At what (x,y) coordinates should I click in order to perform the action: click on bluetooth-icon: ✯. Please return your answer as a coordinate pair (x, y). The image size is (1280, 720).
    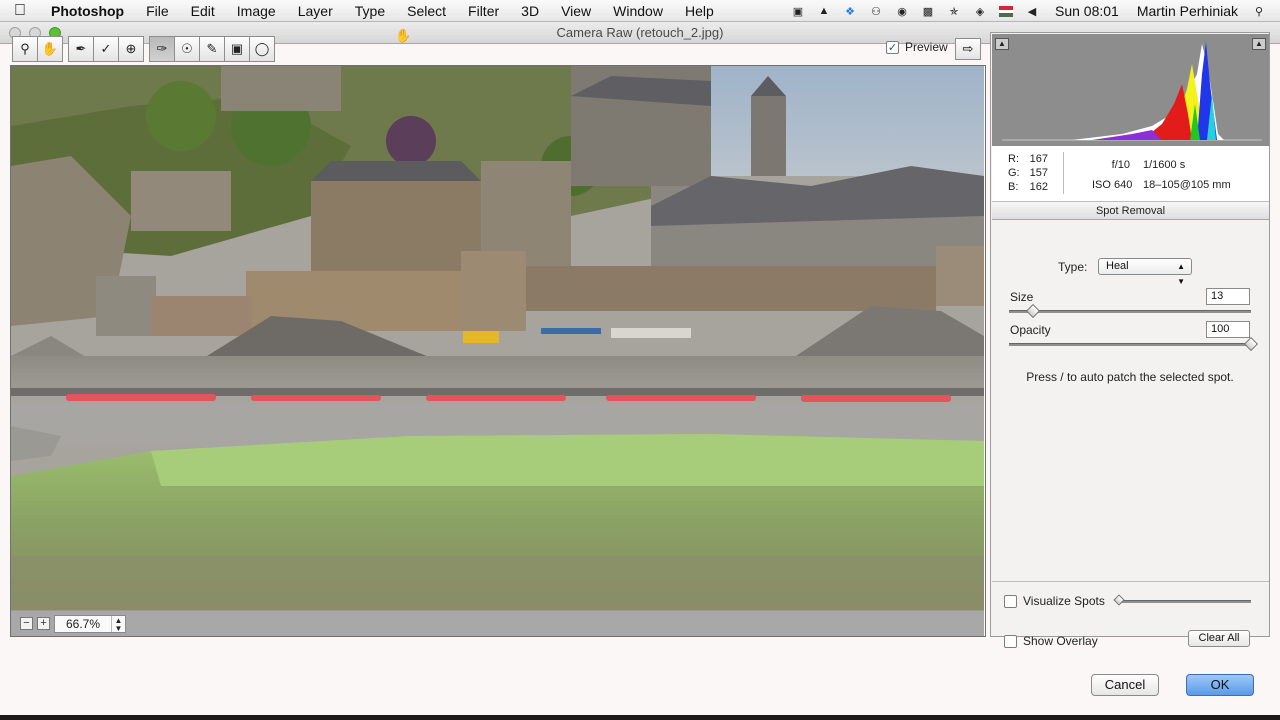
    Looking at the image, I should click on (954, 11).